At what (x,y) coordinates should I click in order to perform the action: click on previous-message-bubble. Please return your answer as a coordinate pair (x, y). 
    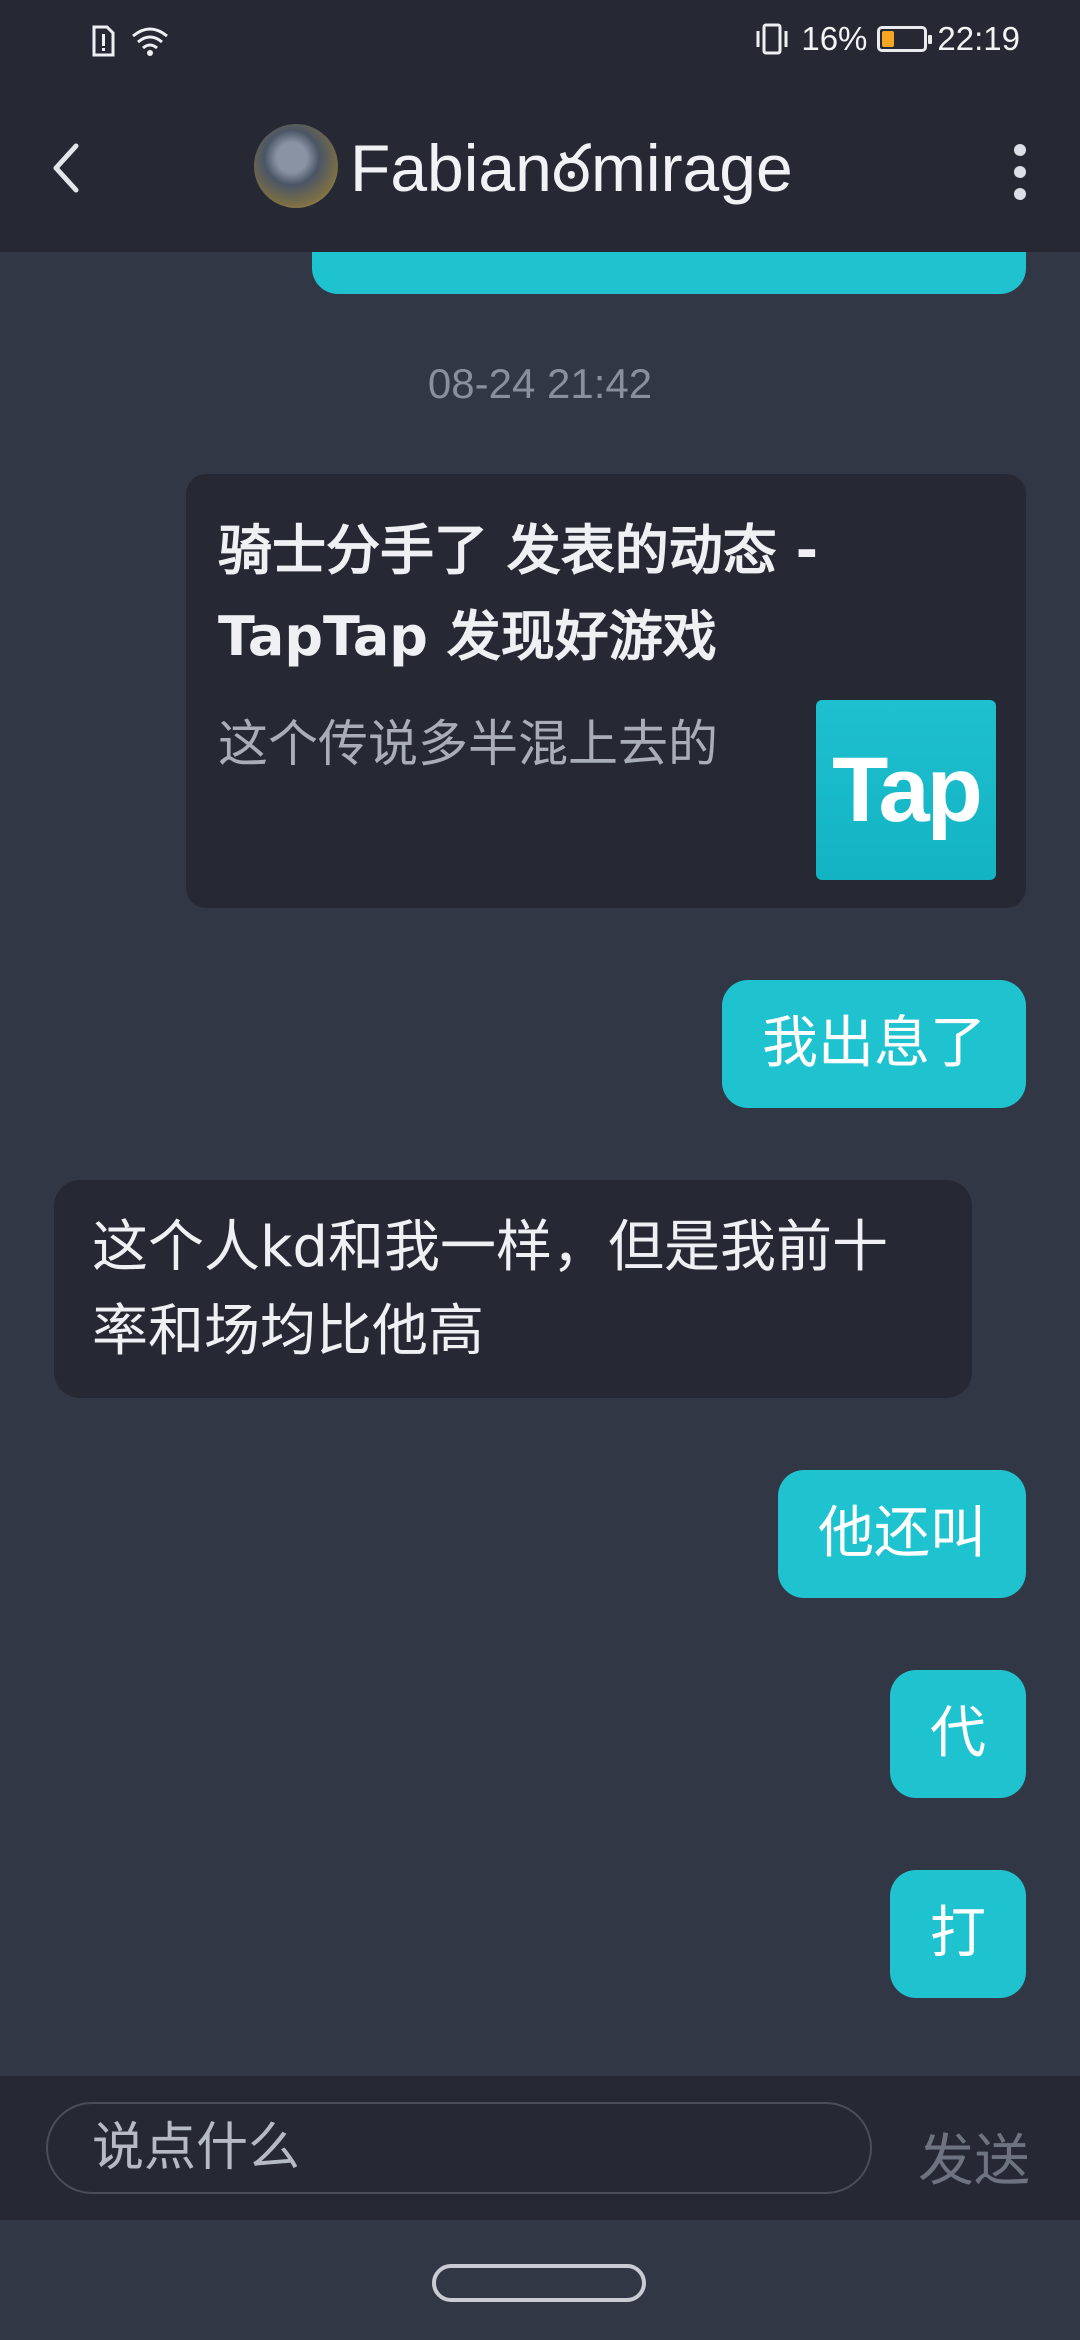
    Looking at the image, I should click on (669, 273).